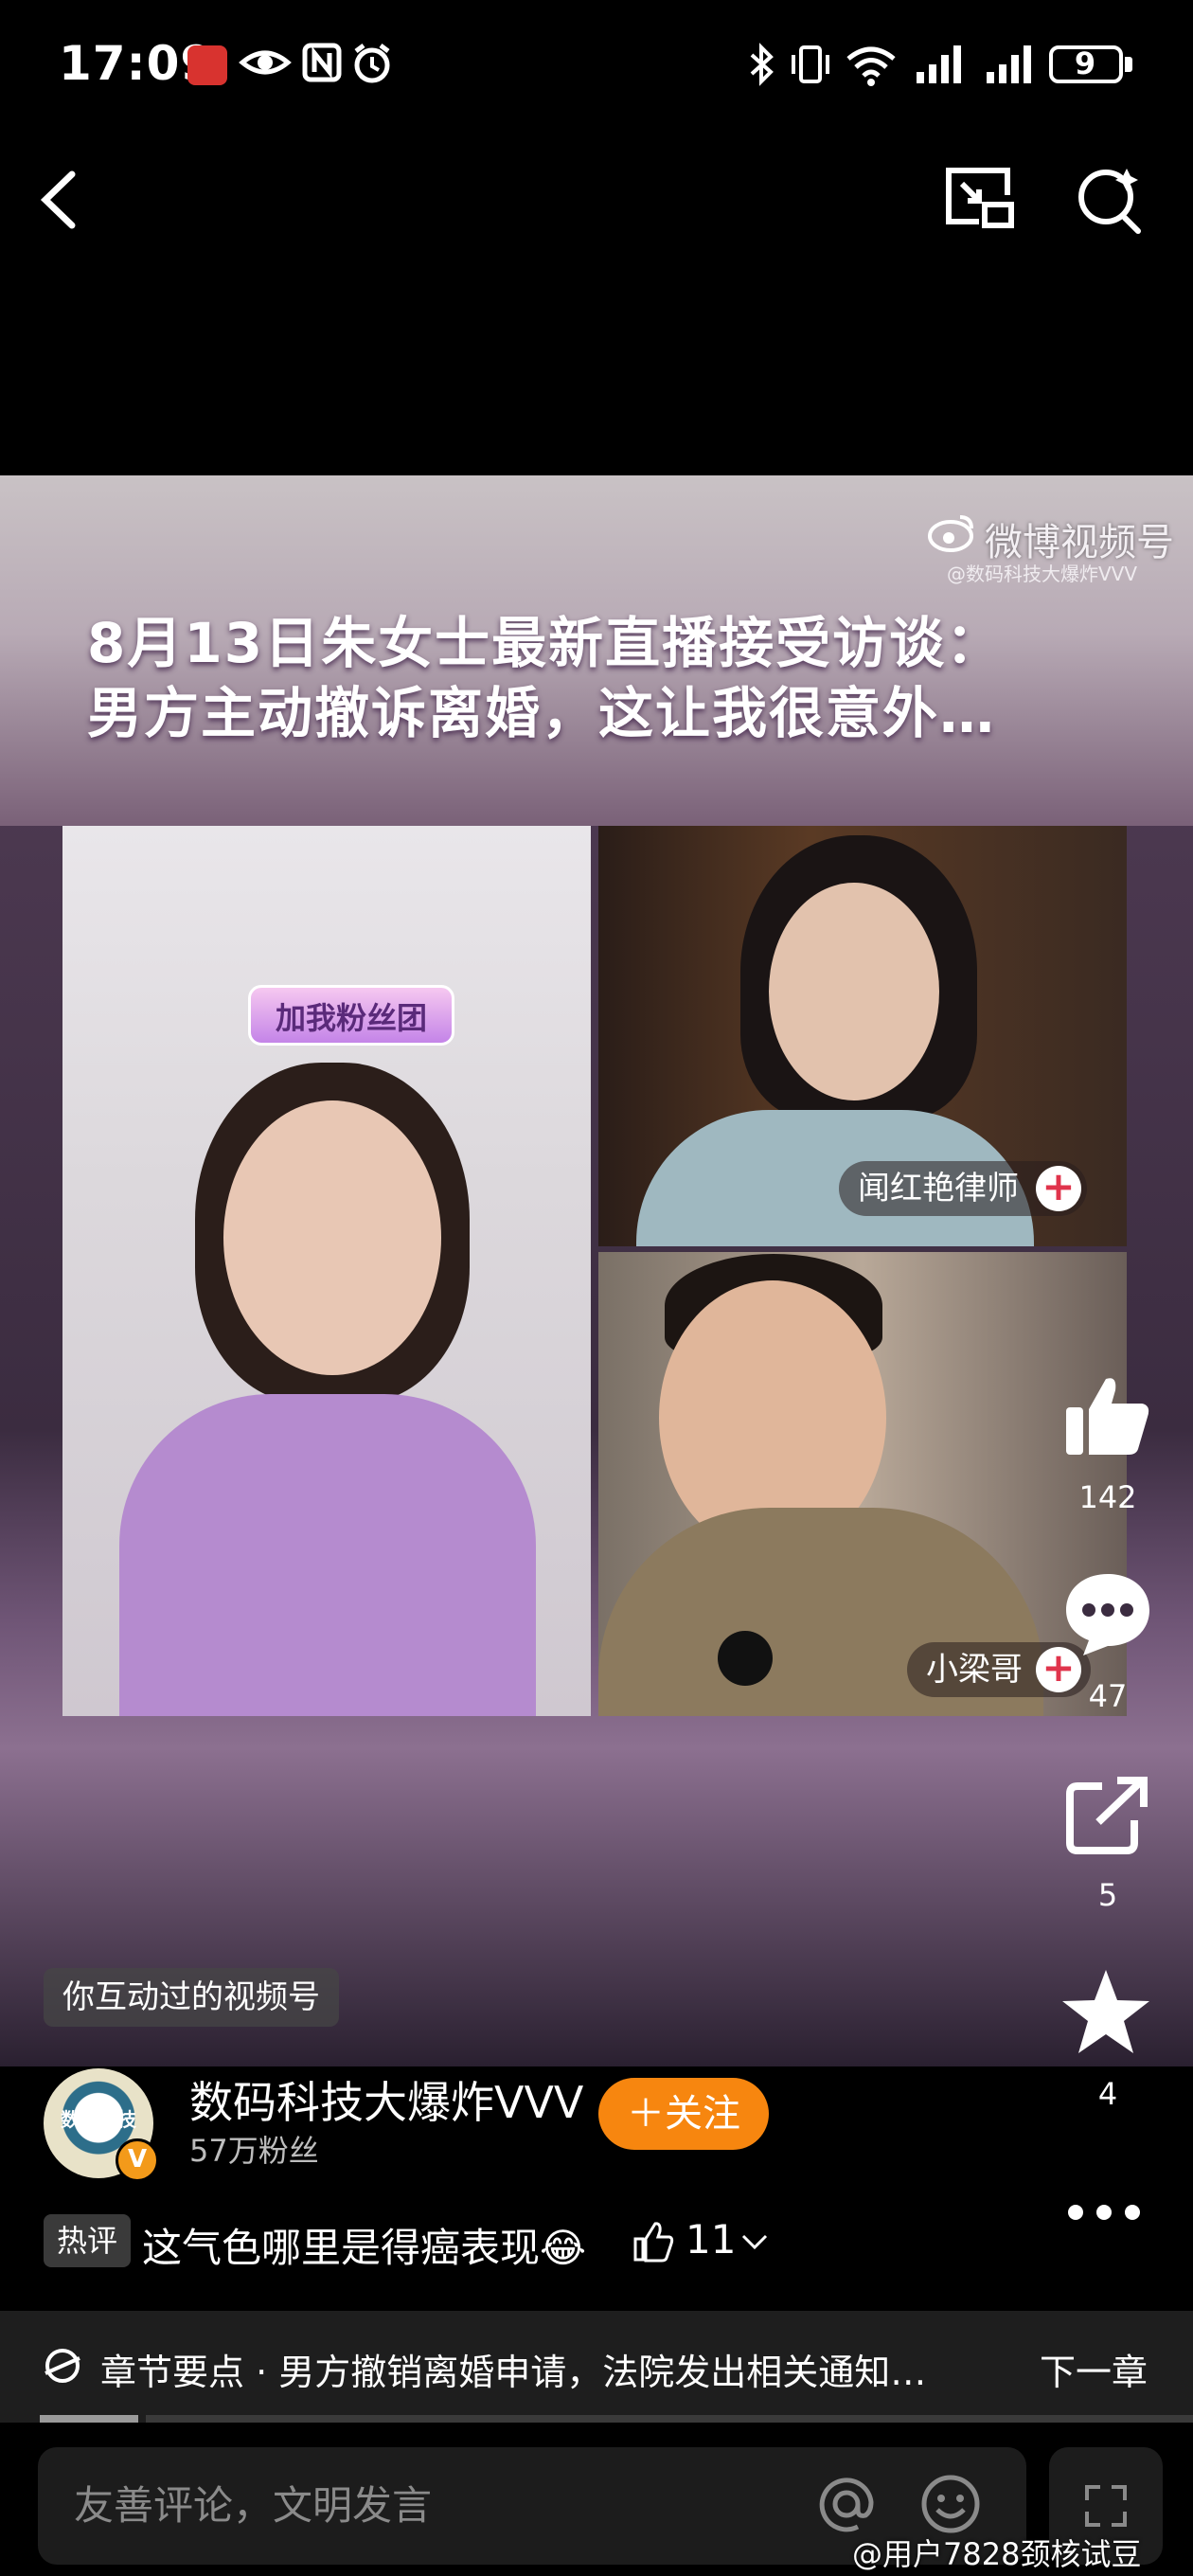 The height and width of the screenshot is (2576, 1193). Describe the element at coordinates (762, 64) in the screenshot. I see `bluetooth-icon` at that location.